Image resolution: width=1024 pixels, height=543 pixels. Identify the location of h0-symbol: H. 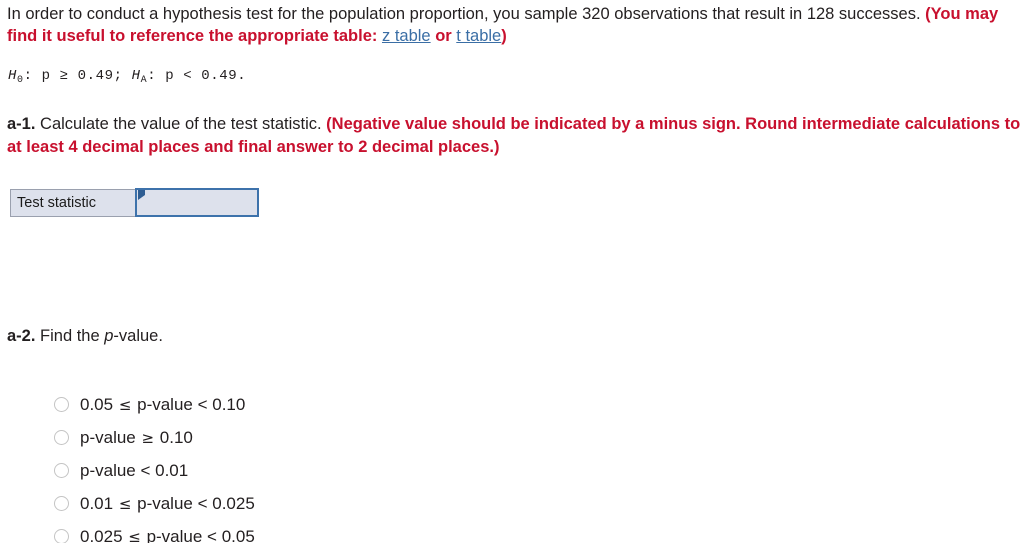
(13, 76).